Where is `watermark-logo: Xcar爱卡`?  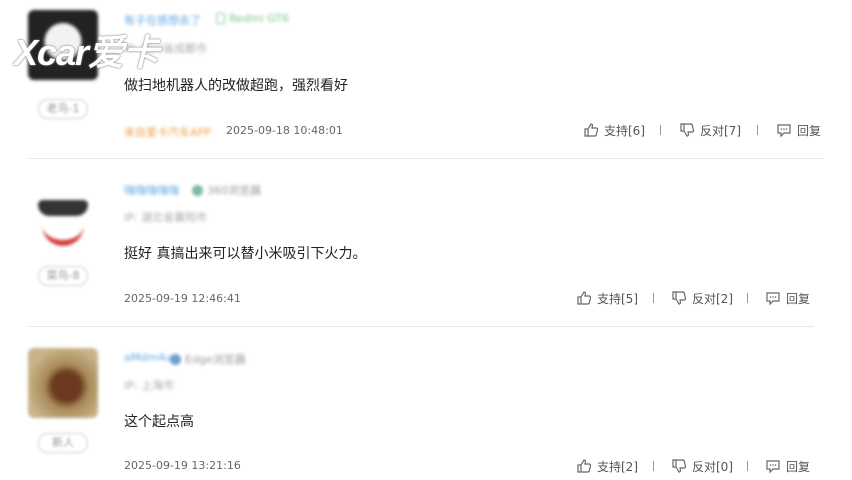
watermark-logo: Xcar爱卡 is located at coordinates (86, 52).